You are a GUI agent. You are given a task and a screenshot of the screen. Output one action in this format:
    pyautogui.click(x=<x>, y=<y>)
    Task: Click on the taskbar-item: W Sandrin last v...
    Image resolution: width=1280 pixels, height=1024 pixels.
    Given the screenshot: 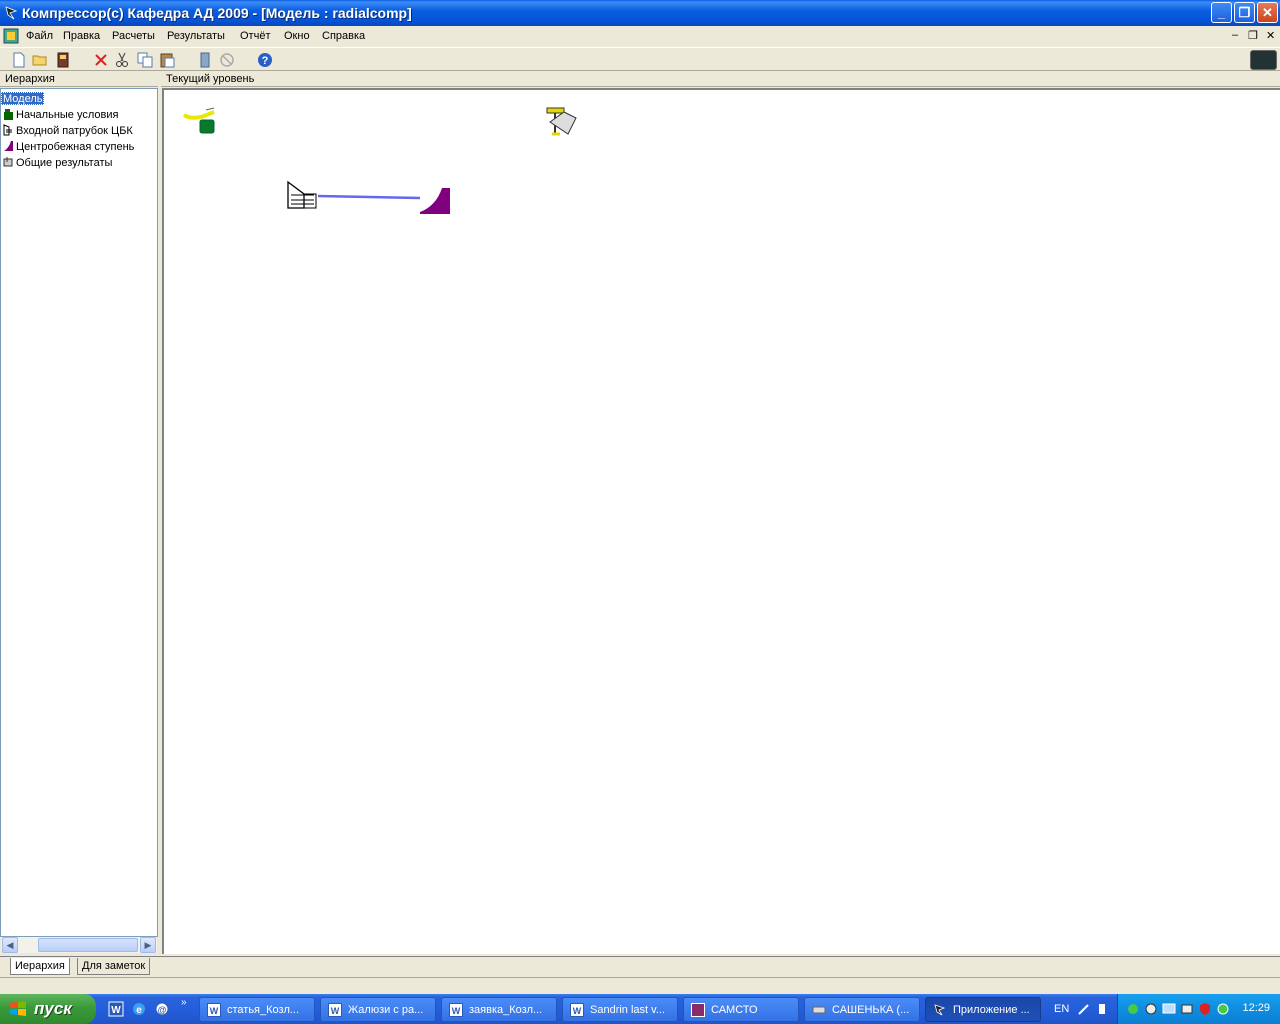 What is the action you would take?
    pyautogui.click(x=620, y=1009)
    